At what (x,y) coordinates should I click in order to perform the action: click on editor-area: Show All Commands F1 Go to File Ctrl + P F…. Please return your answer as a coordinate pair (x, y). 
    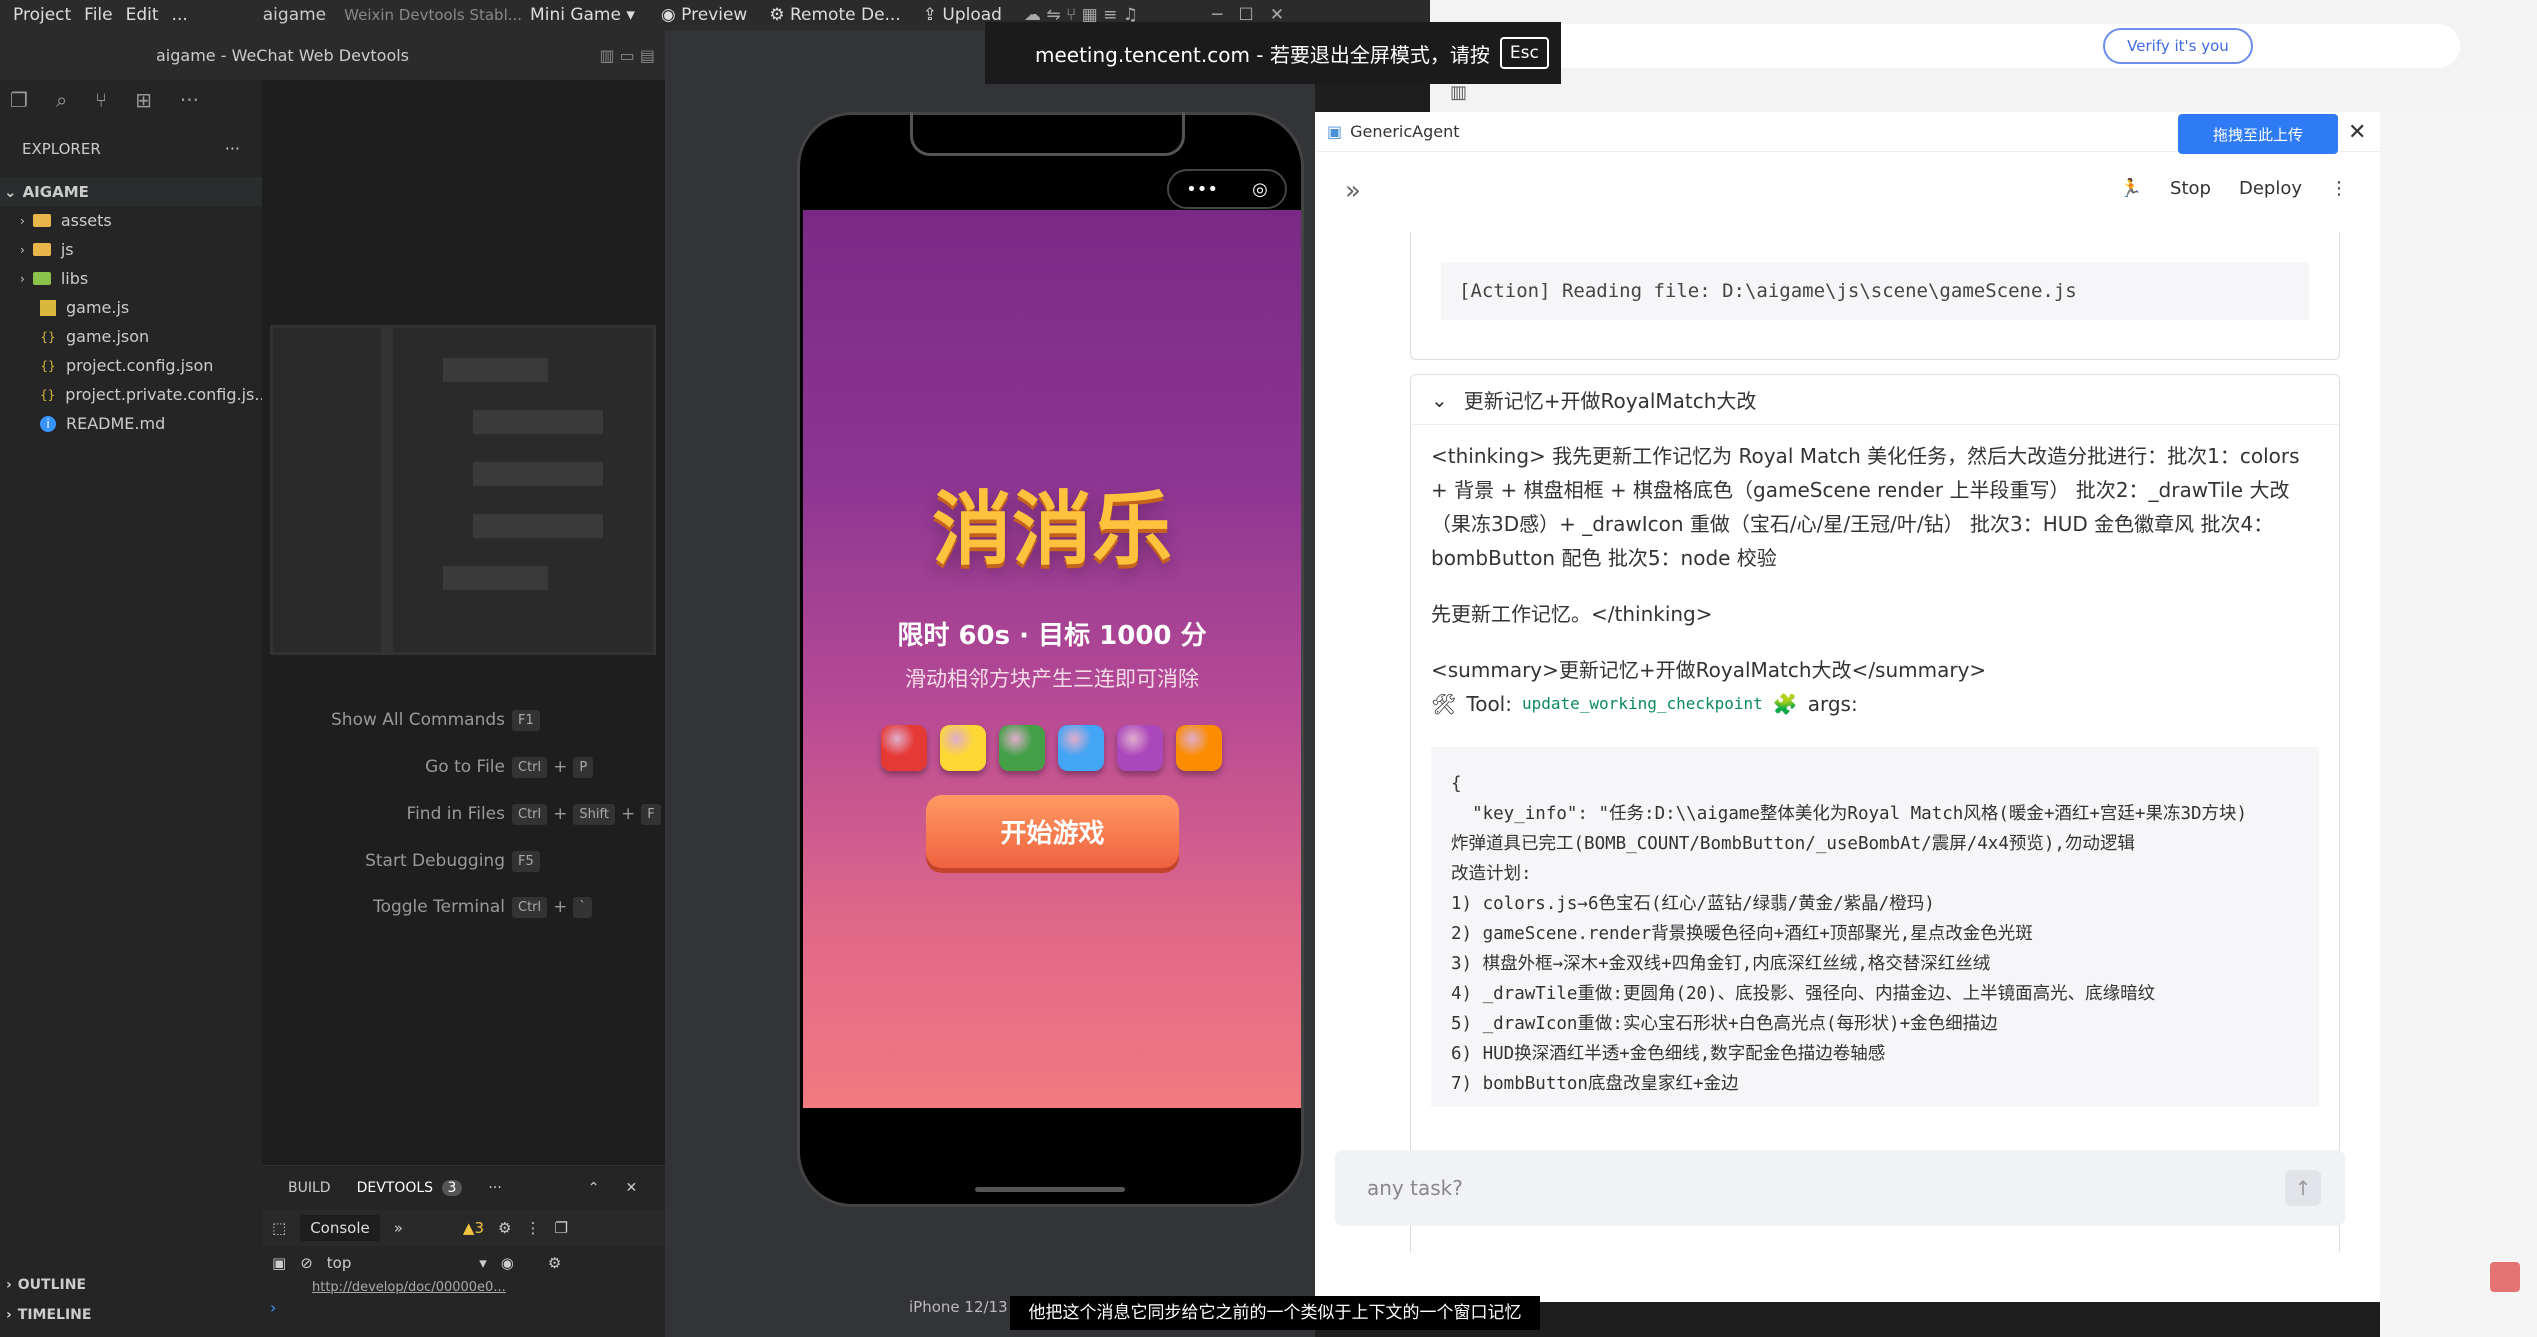
    Looking at the image, I should click on (463, 620).